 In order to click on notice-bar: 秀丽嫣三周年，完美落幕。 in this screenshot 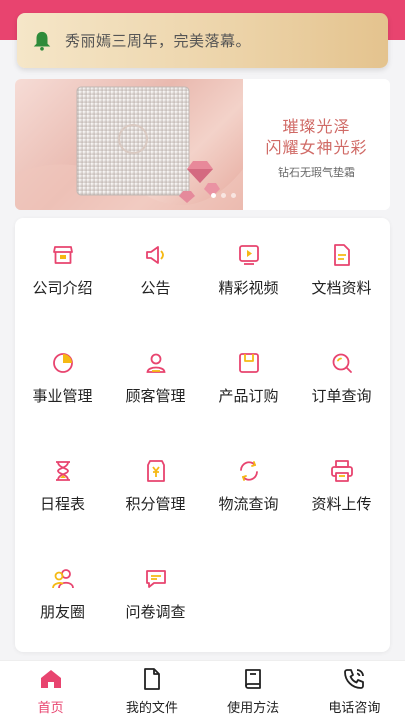, I will do `click(202, 40)`.